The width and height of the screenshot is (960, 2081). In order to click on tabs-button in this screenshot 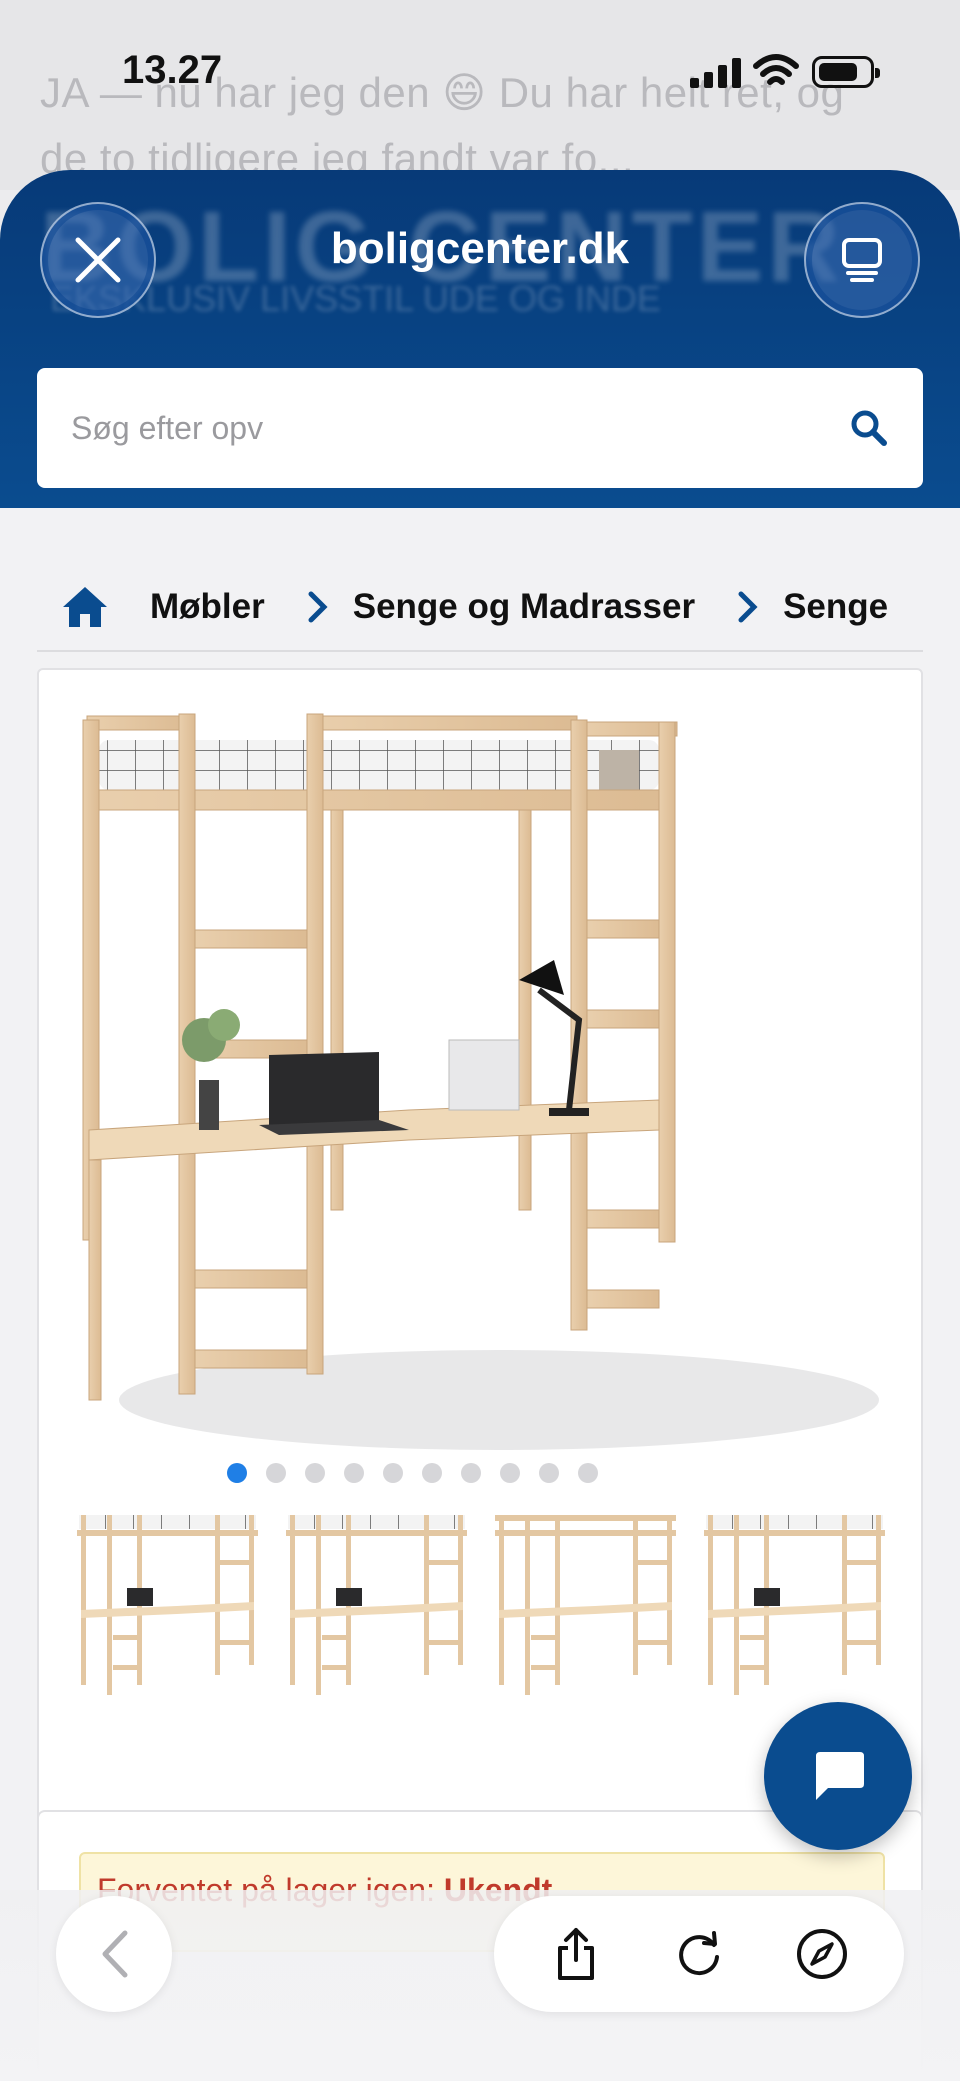, I will do `click(862, 260)`.